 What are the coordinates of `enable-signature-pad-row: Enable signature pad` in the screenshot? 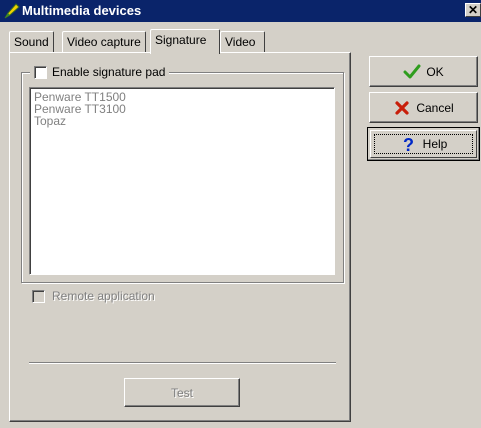 It's located at (100, 72).